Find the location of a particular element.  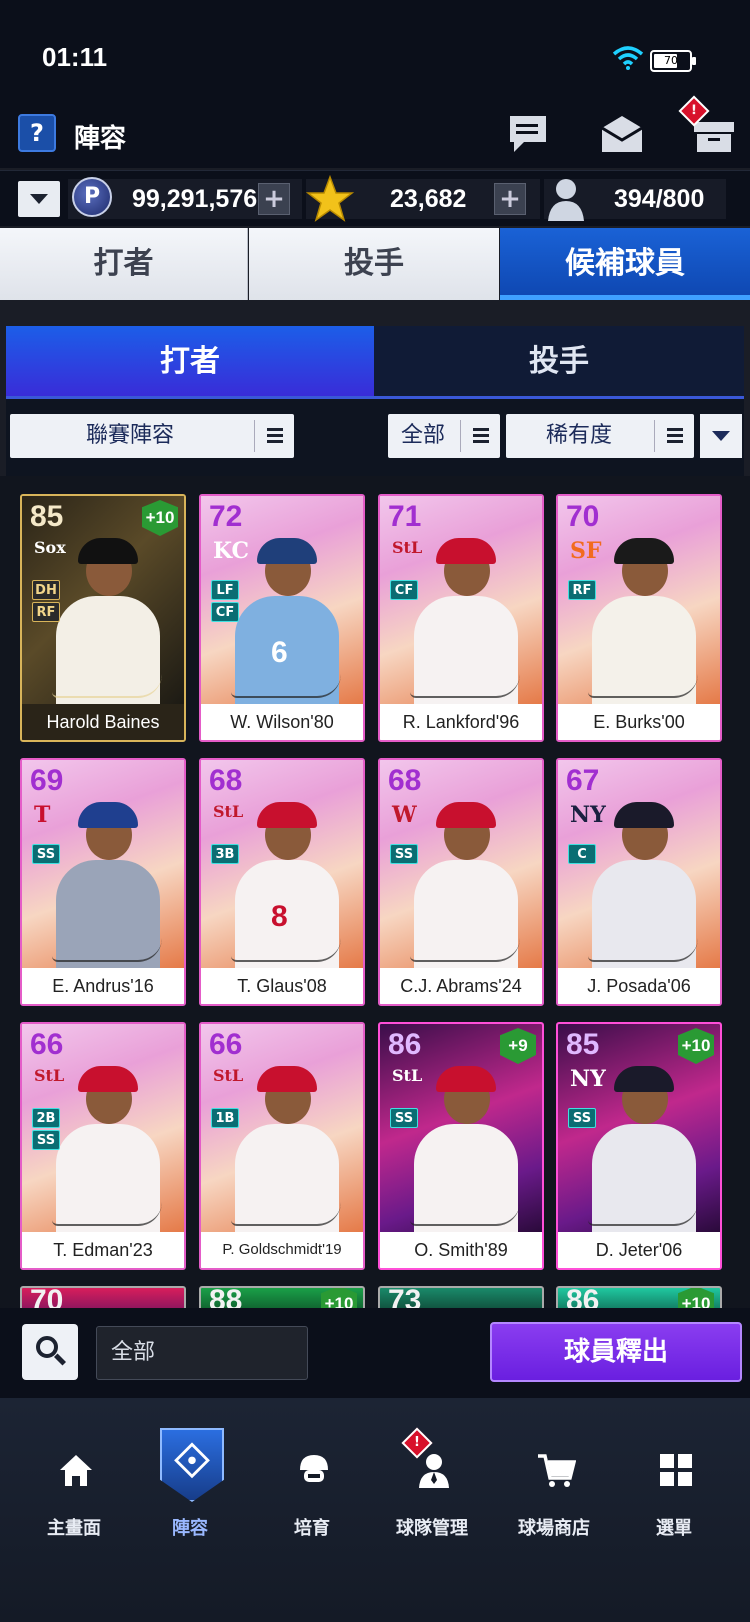

overall-rating: 71 is located at coordinates (405, 516).